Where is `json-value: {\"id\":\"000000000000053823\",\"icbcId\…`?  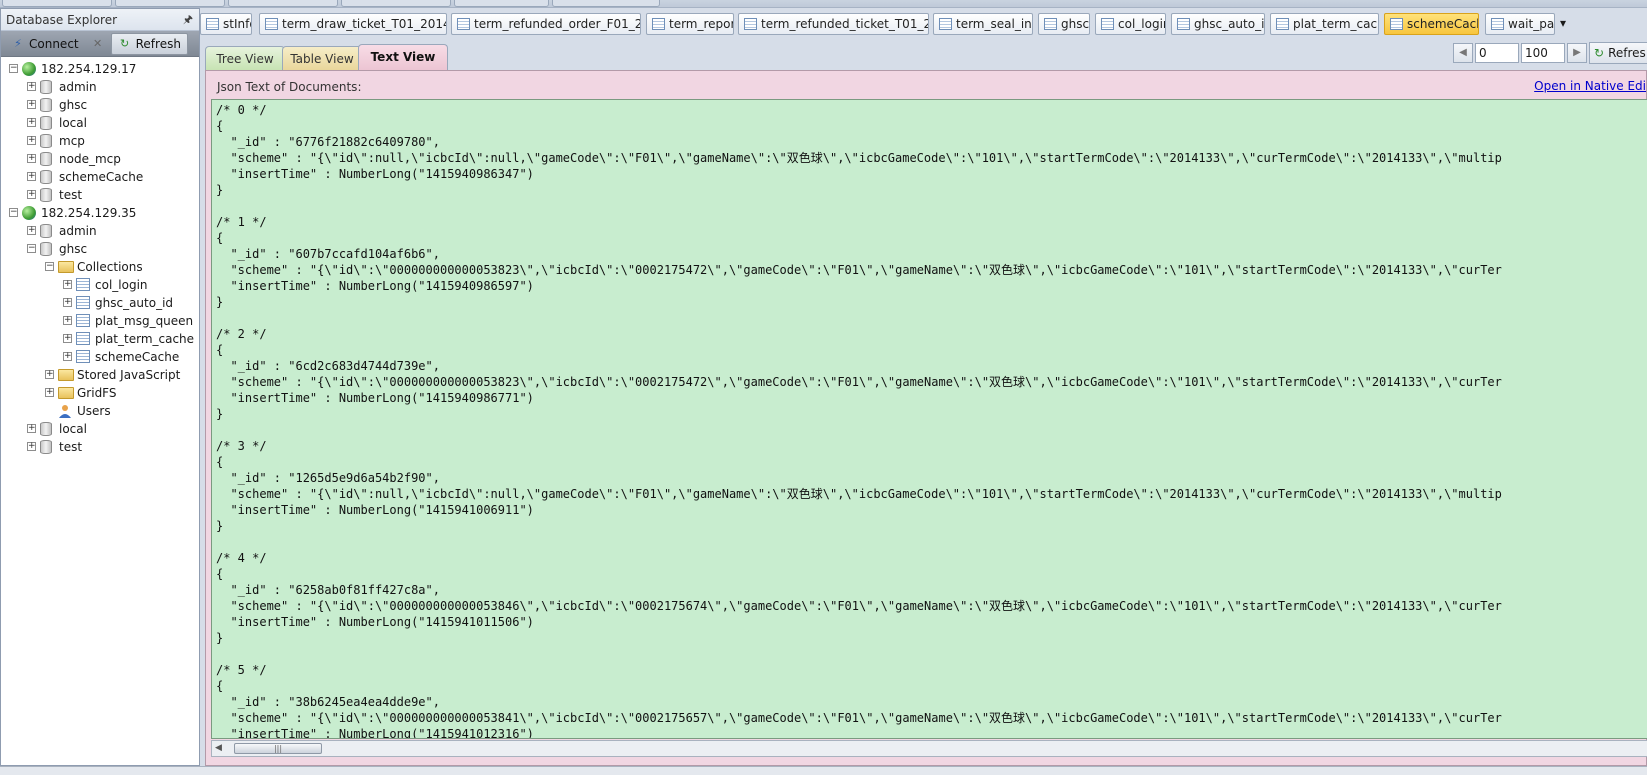
json-value: {\"id\":\"000000000000053823\",\"icbcId\… is located at coordinates (909, 270).